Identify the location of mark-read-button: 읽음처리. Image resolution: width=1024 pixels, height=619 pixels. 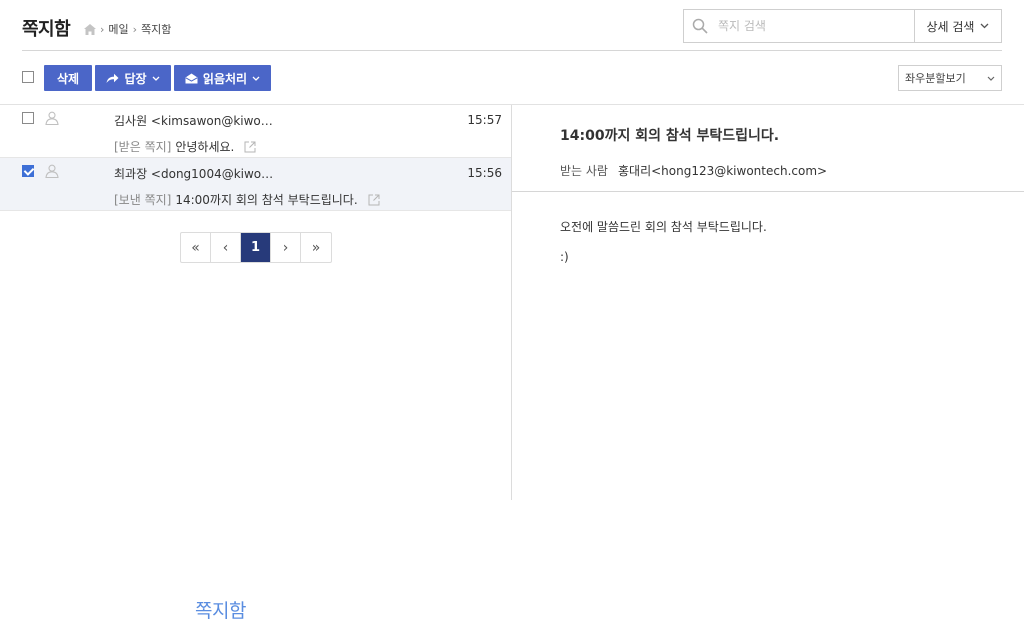
(222, 78).